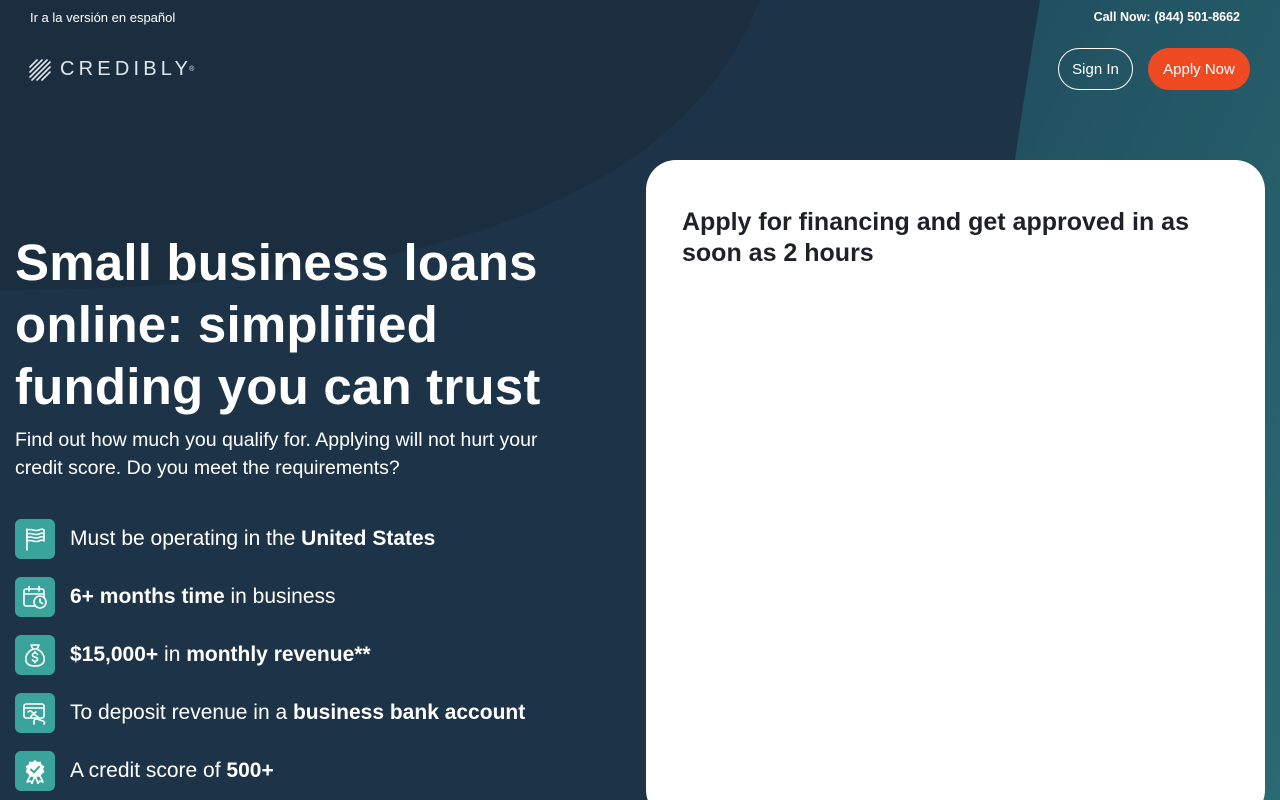 The height and width of the screenshot is (800, 1280). What do you see at coordinates (172, 770) in the screenshot?
I see `requirement-text: A credit score of 500+` at bounding box center [172, 770].